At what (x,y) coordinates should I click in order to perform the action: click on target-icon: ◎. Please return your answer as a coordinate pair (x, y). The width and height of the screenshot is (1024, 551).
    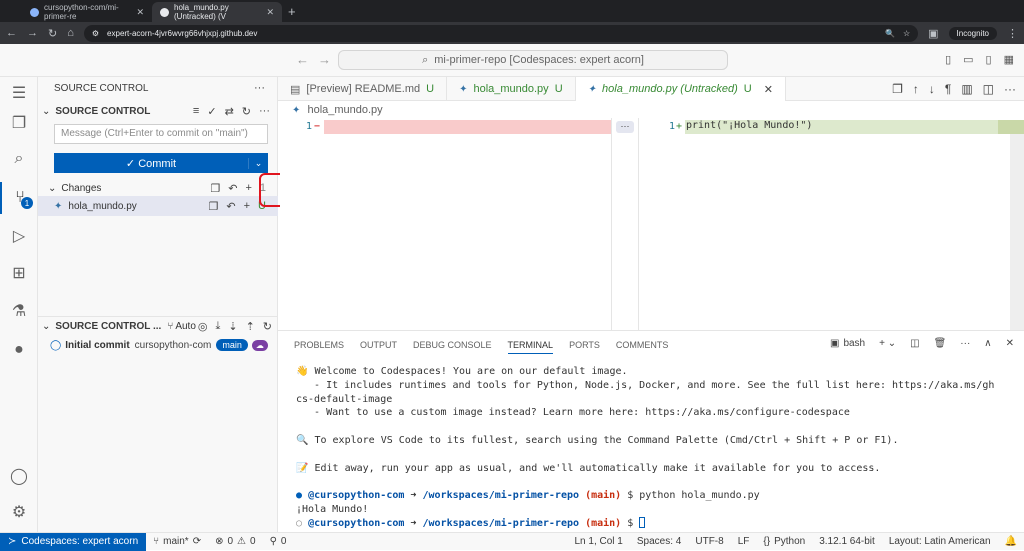
    Looking at the image, I should click on (203, 326).